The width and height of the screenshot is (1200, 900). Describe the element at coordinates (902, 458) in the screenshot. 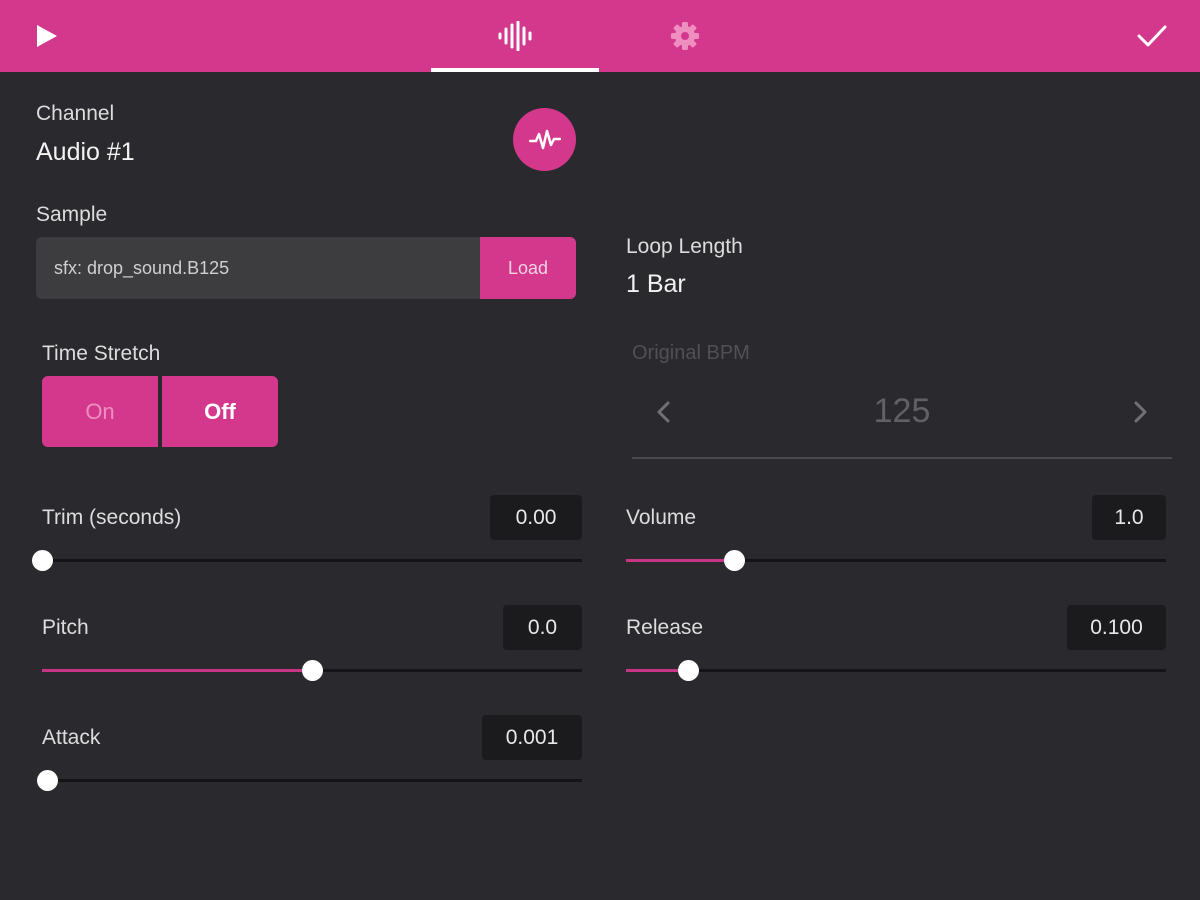

I see `bpm-divider` at that location.